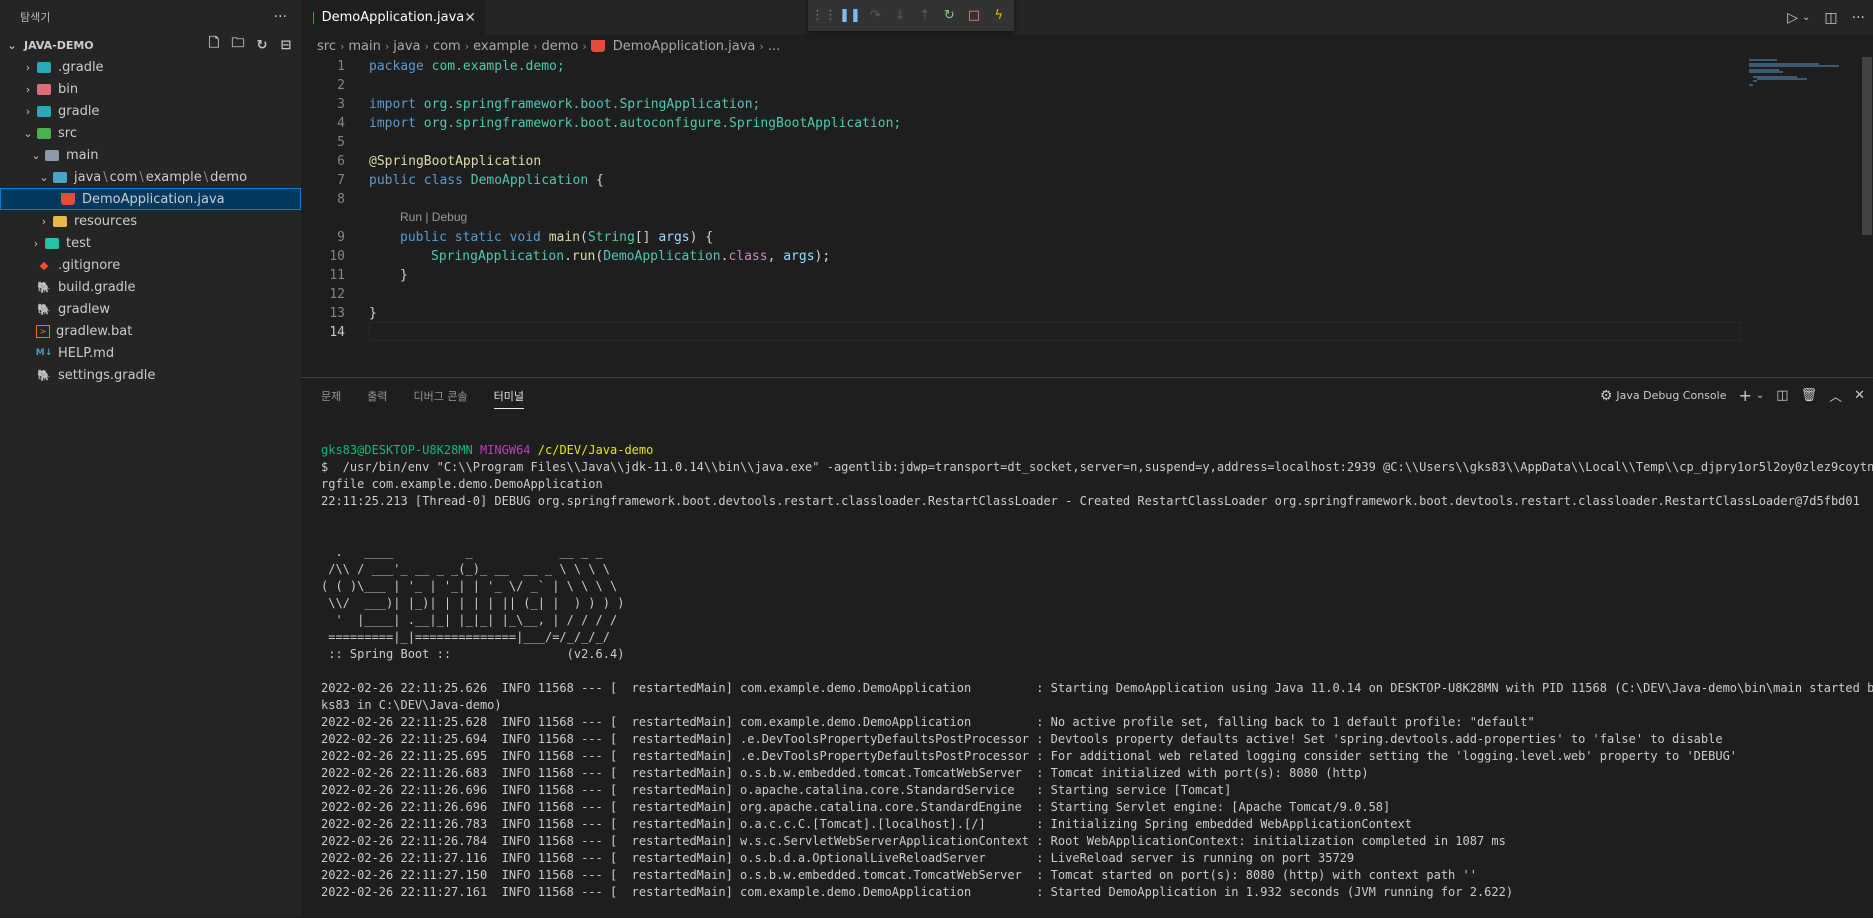 This screenshot has width=1873, height=918. Describe the element at coordinates (364, 46) in the screenshot. I see `breadcrumb-item: main` at that location.